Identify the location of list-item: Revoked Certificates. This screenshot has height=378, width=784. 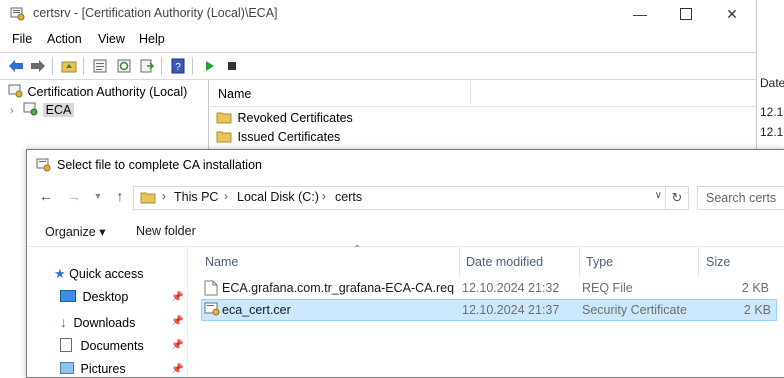
(284, 117).